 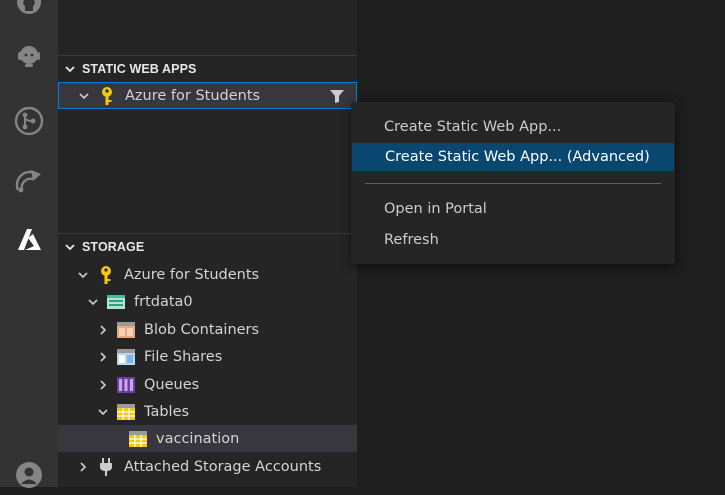 I want to click on section-title: STATIC WEB APPS, so click(x=139, y=69).